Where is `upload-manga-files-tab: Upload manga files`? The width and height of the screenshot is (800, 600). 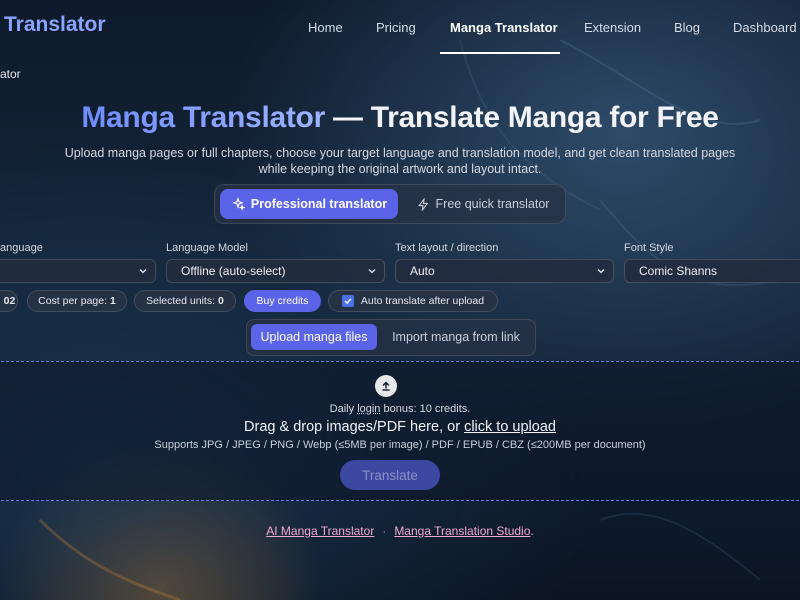 upload-manga-files-tab: Upload manga files is located at coordinates (314, 337).